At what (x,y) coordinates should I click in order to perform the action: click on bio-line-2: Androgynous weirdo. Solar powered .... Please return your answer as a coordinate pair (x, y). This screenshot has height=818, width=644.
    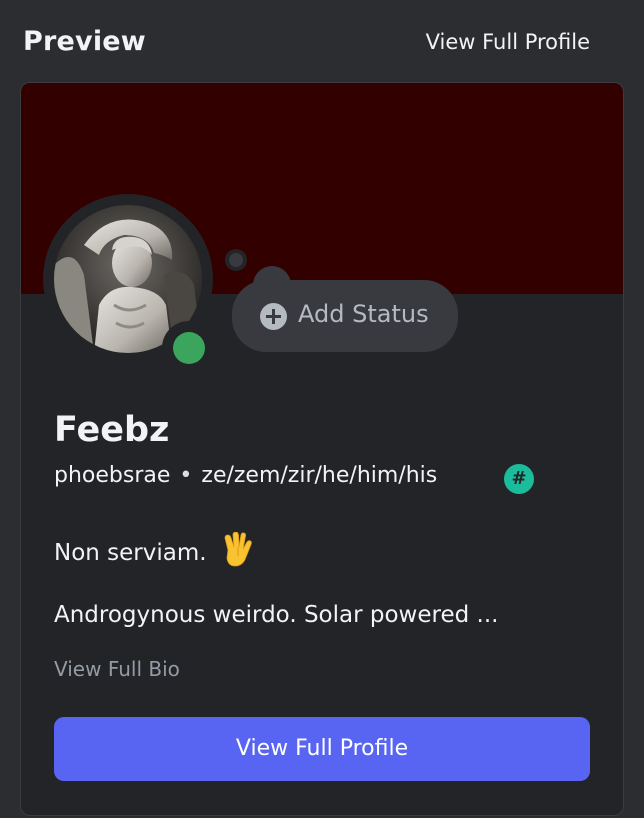
    Looking at the image, I should click on (276, 615).